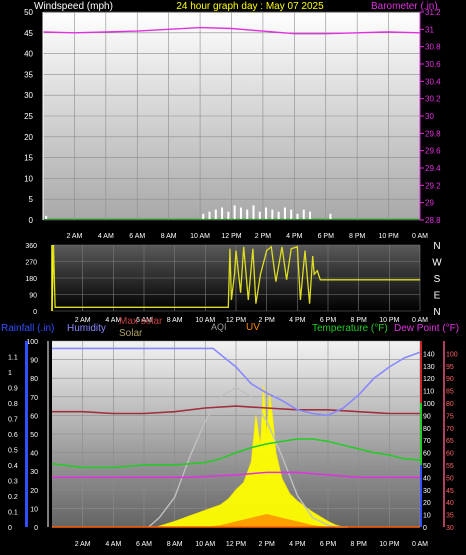 This screenshot has height=555, width=466. I want to click on dew-point-tick-label: 55, so click(450, 466).